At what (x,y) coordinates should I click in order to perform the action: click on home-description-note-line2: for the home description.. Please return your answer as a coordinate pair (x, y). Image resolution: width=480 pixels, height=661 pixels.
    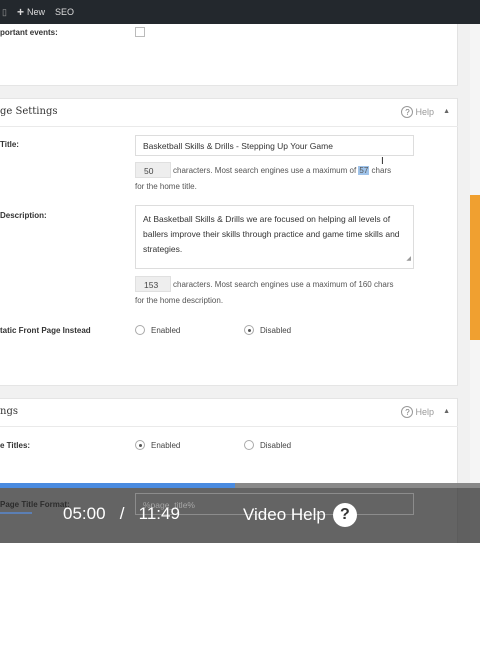
    Looking at the image, I should click on (179, 300).